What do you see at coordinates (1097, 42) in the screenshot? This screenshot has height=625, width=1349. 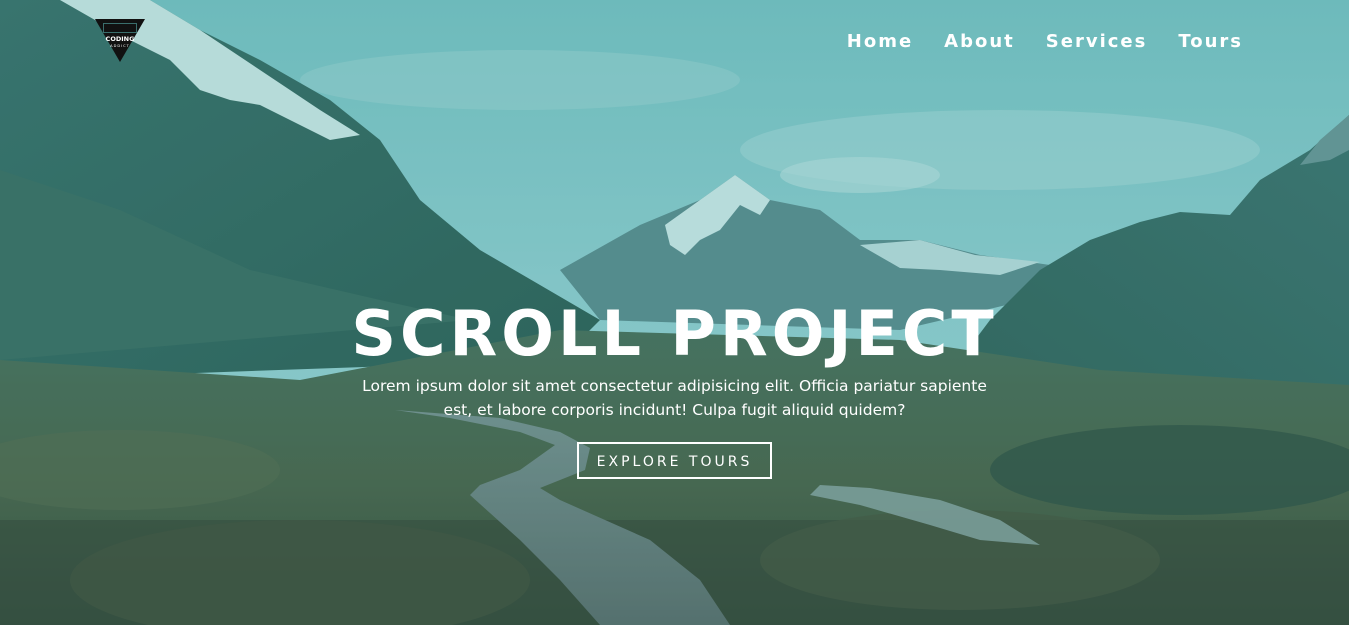 I see `nav-services-link: Services` at bounding box center [1097, 42].